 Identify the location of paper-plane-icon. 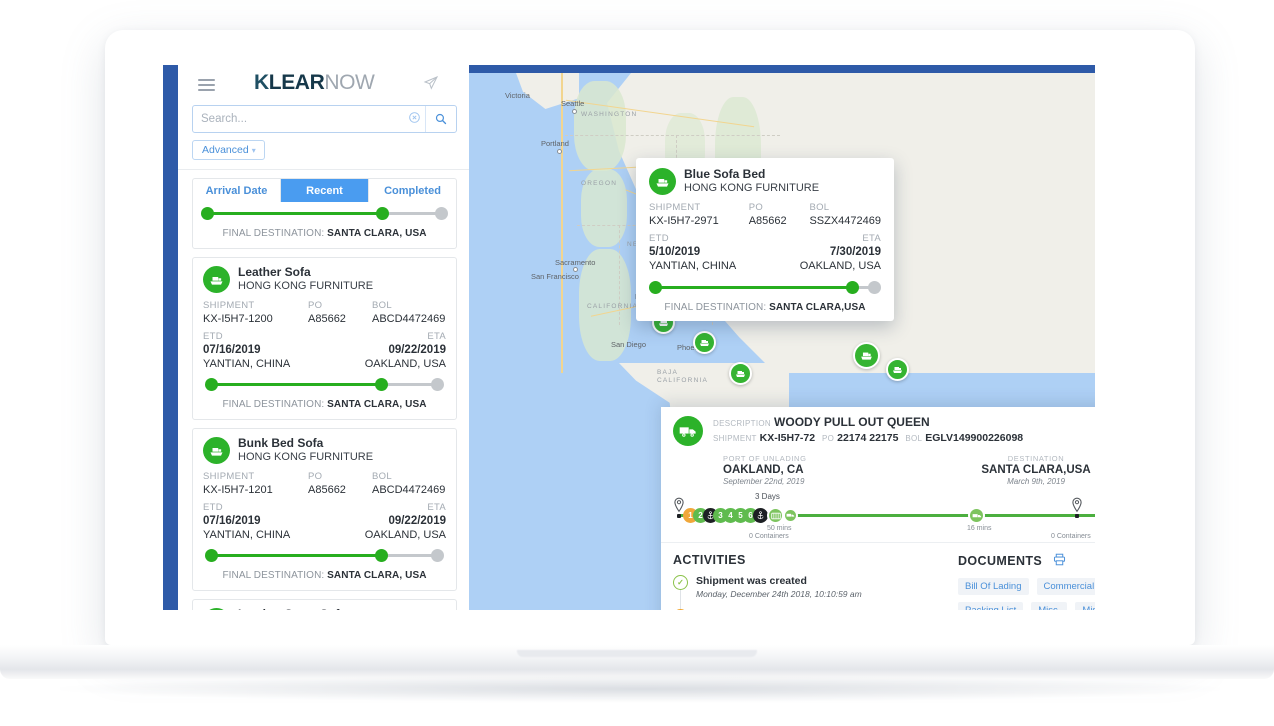
(431, 85).